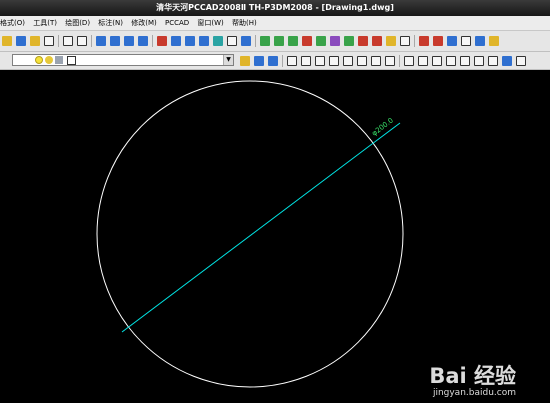  I want to click on pccad-tool-14-icon, so click(452, 41).